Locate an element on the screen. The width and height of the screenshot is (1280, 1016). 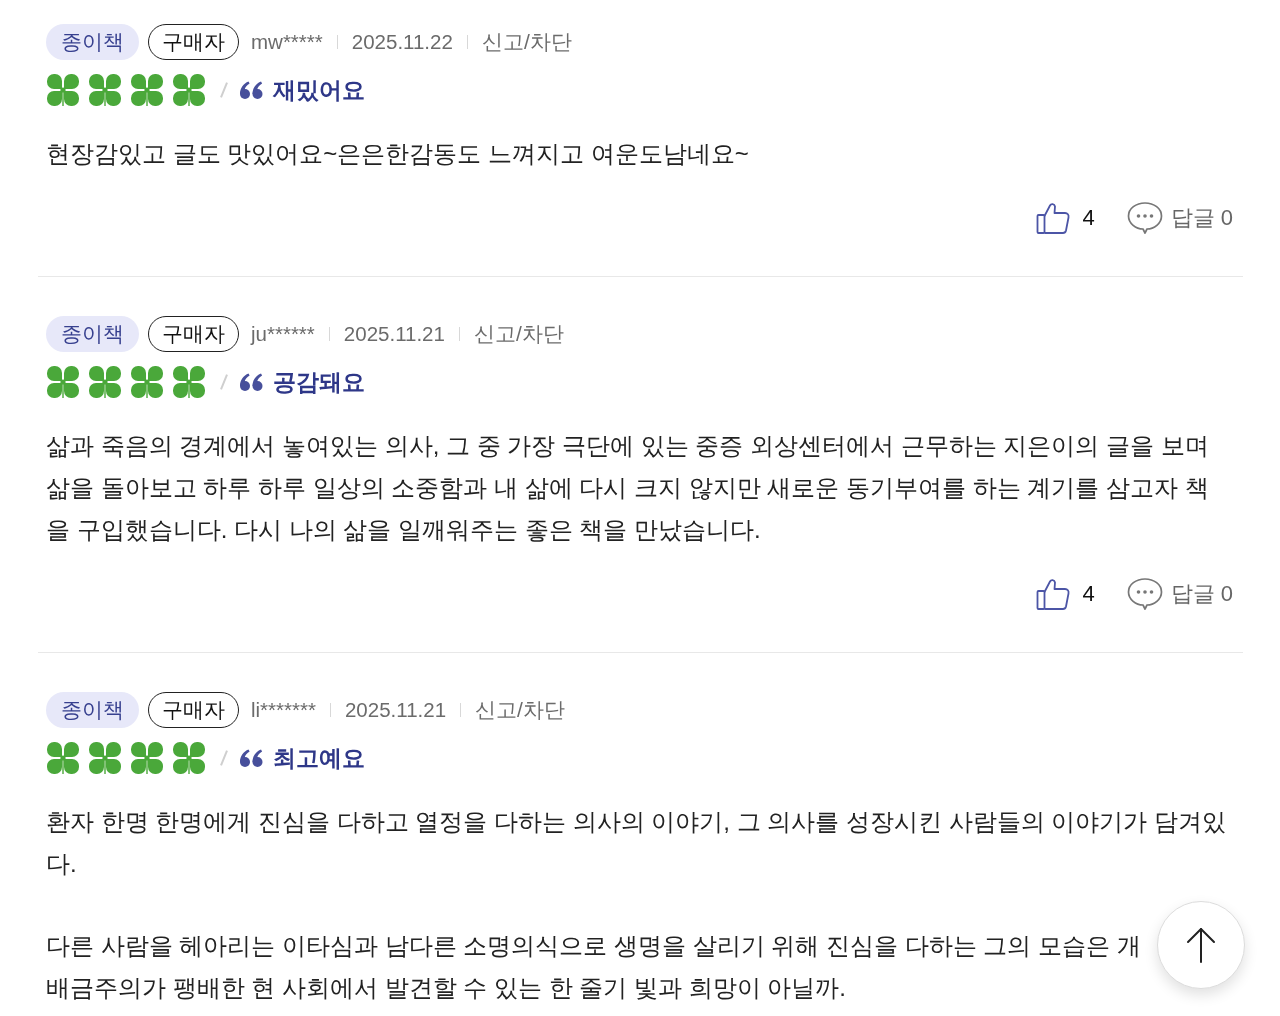
review-headline: 공감돼요 is located at coordinates (319, 382).